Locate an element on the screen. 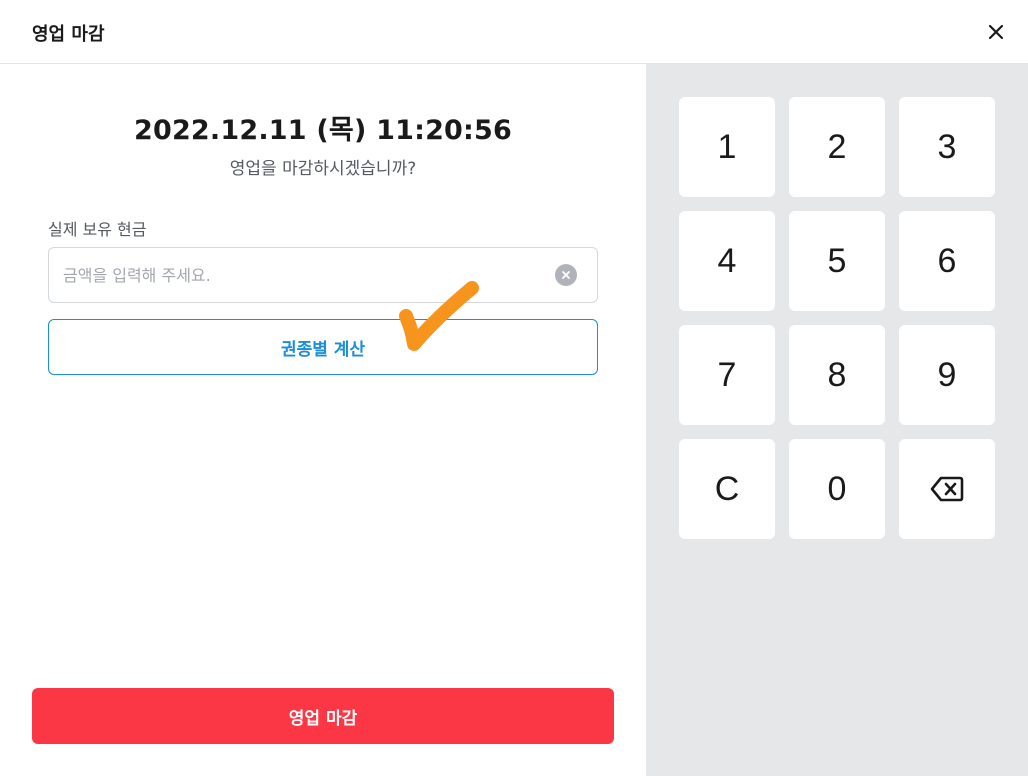 The width and height of the screenshot is (1028, 776). backspace-key is located at coordinates (947, 489).